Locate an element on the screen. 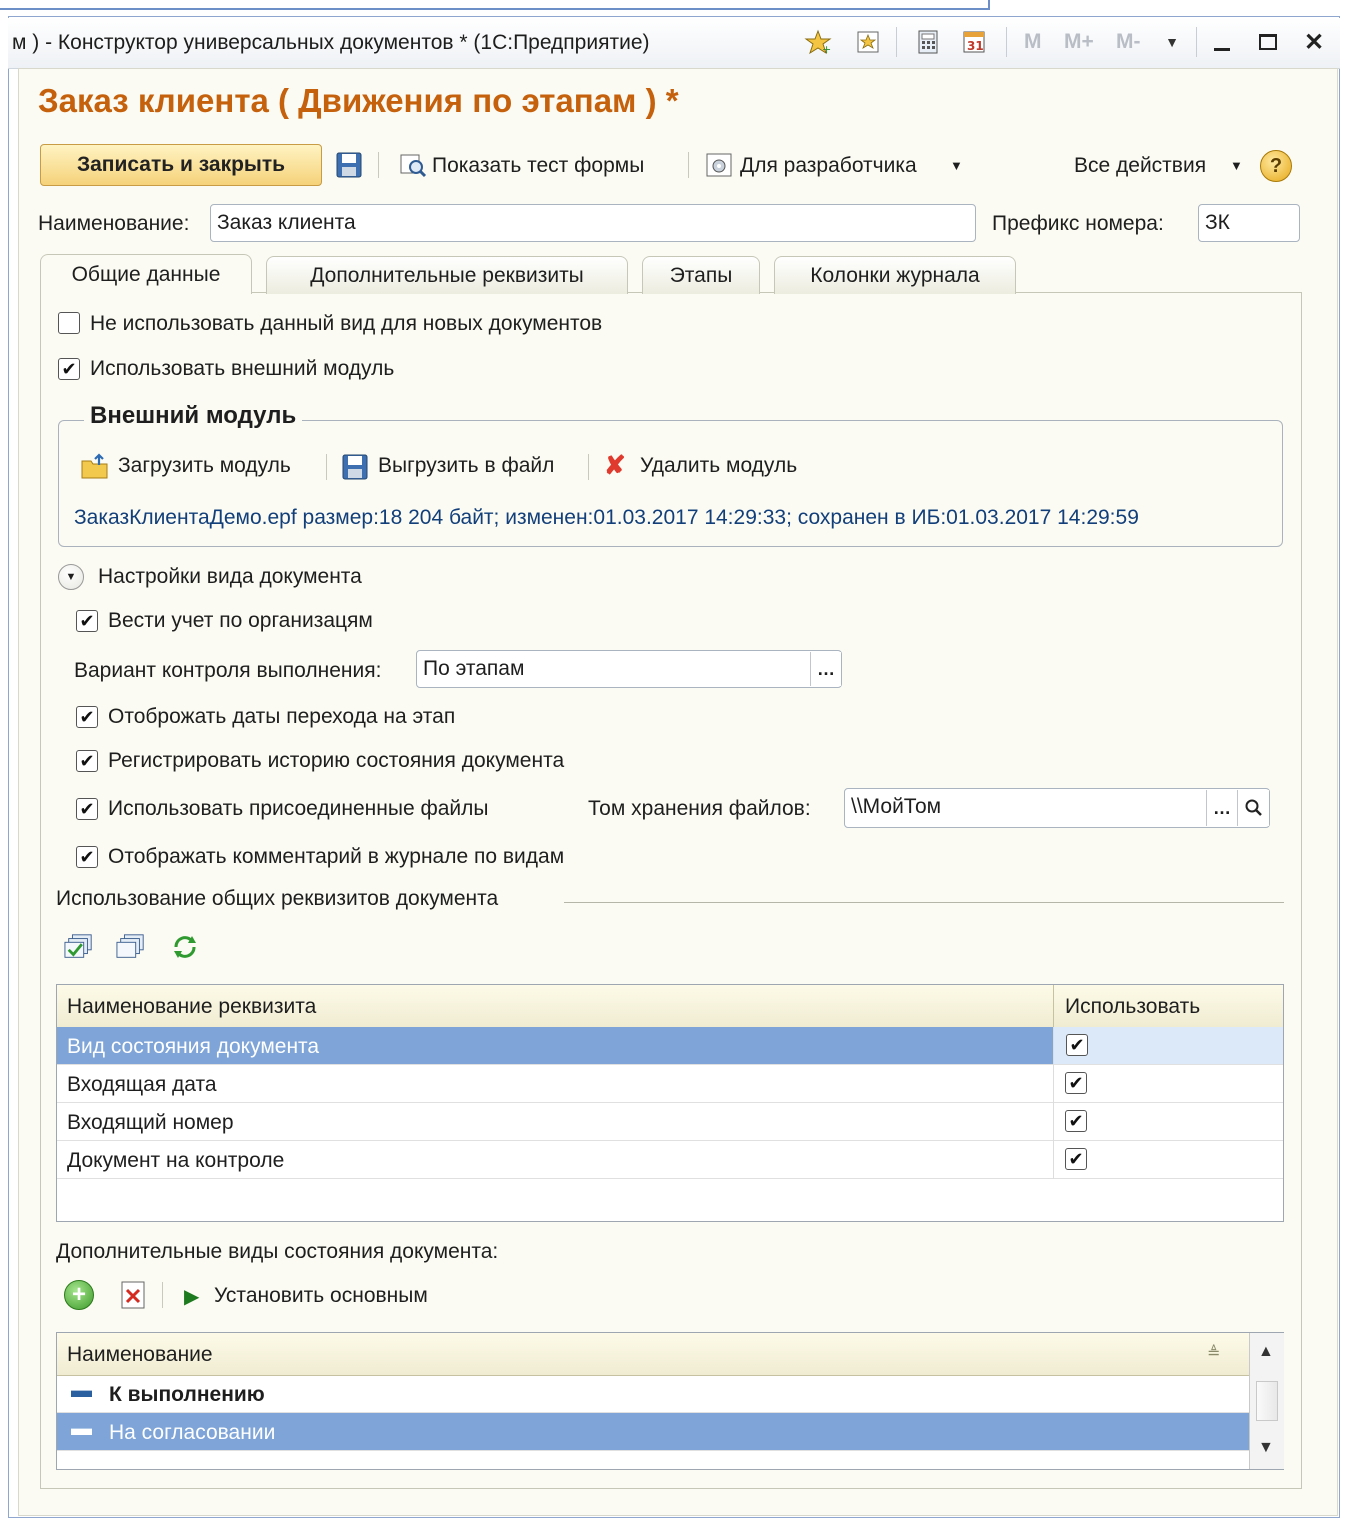 The height and width of the screenshot is (1522, 1346). attributes-title: Использование общих реквизитов документа is located at coordinates (277, 898).